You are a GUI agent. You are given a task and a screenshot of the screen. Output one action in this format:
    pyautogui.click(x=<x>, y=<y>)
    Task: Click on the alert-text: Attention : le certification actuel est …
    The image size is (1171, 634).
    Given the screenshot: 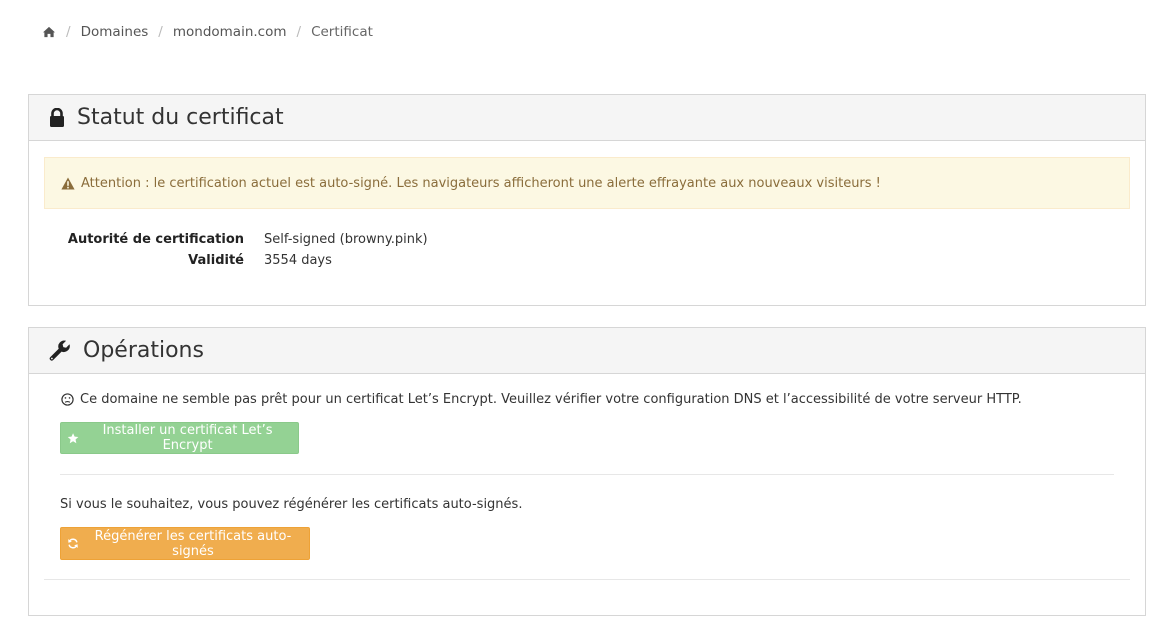 What is the action you would take?
    pyautogui.click(x=481, y=183)
    